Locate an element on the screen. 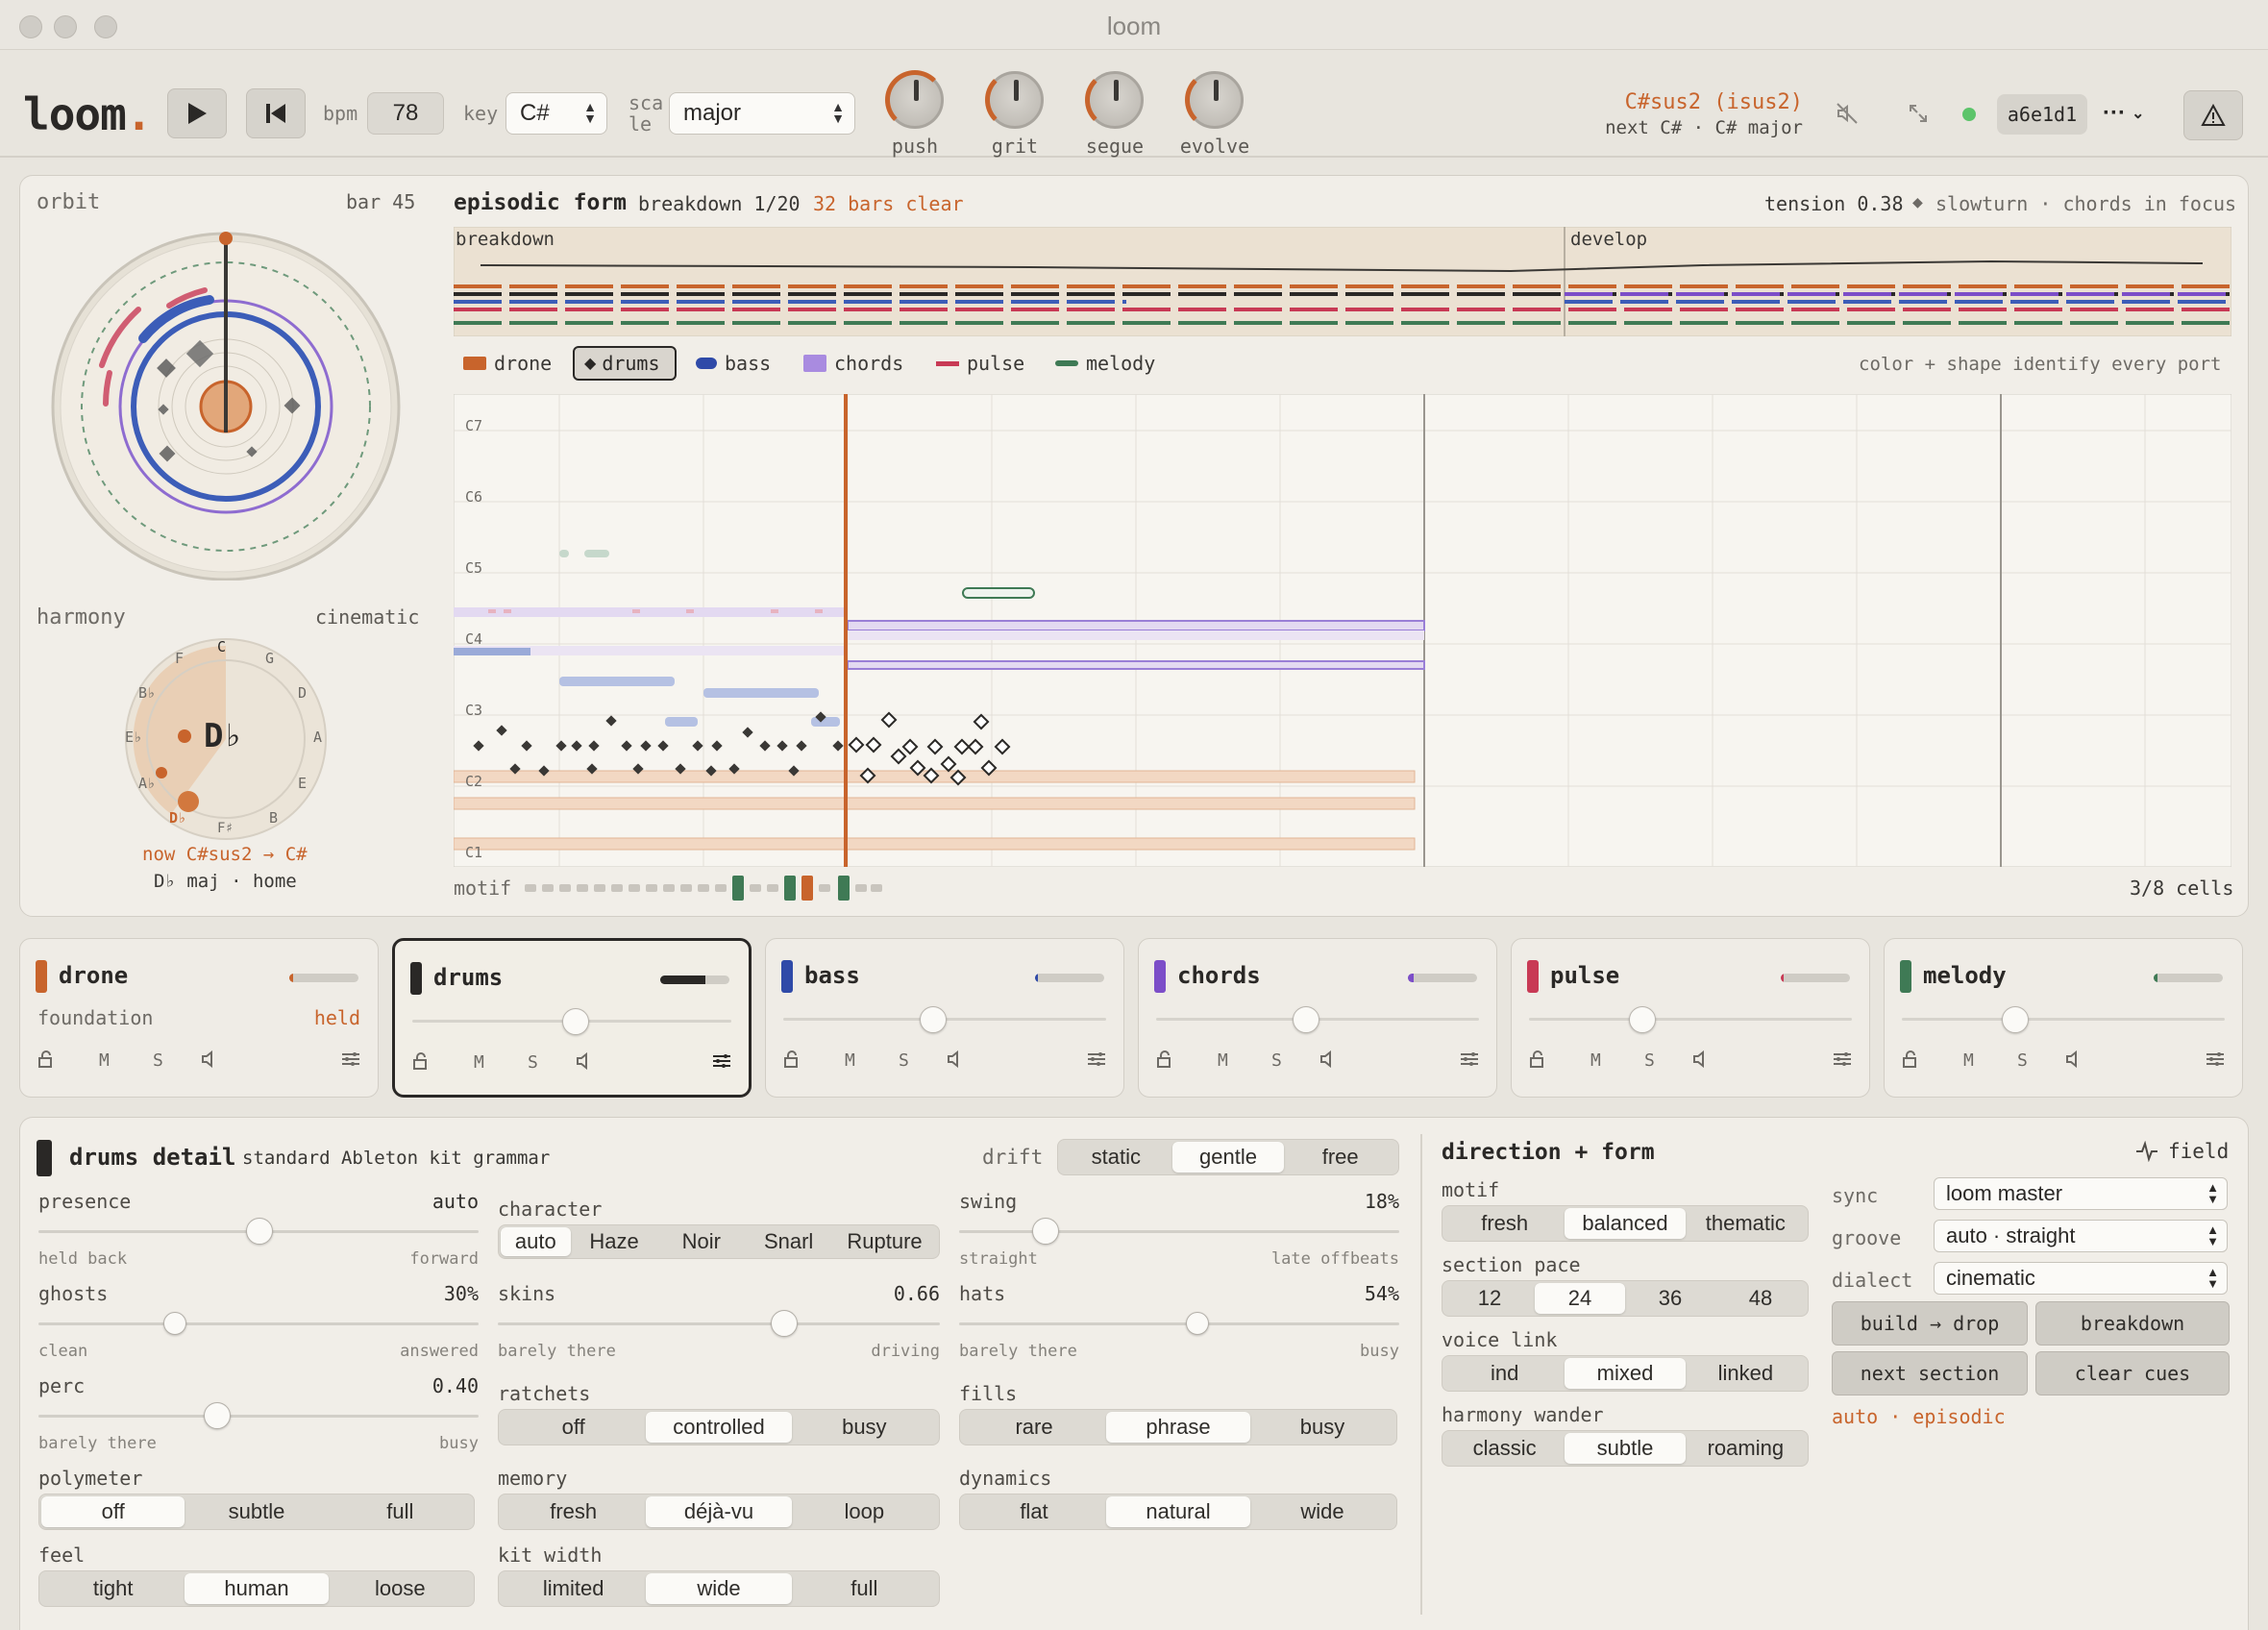 The width and height of the screenshot is (2268, 1630). motif-fresh: fresh is located at coordinates (1504, 1223).